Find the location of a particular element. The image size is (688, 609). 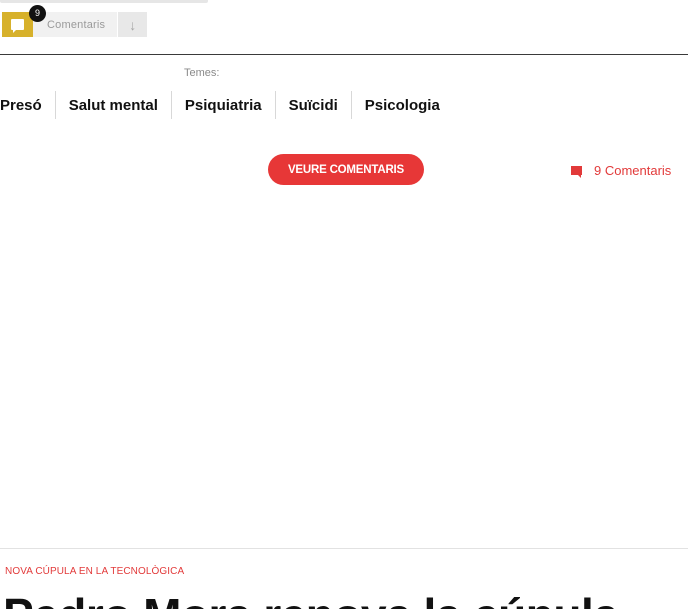

tag-preso: Presó is located at coordinates (27, 105).